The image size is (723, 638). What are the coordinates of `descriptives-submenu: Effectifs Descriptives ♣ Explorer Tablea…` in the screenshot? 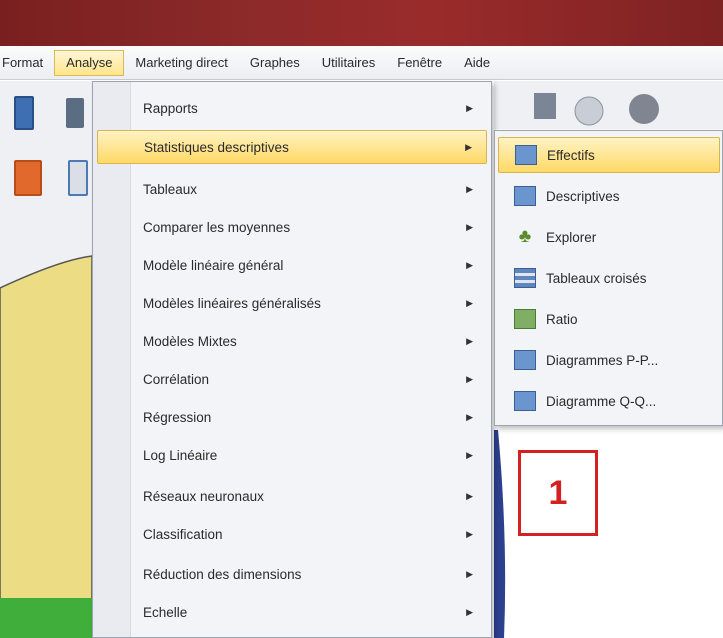 It's located at (608, 278).